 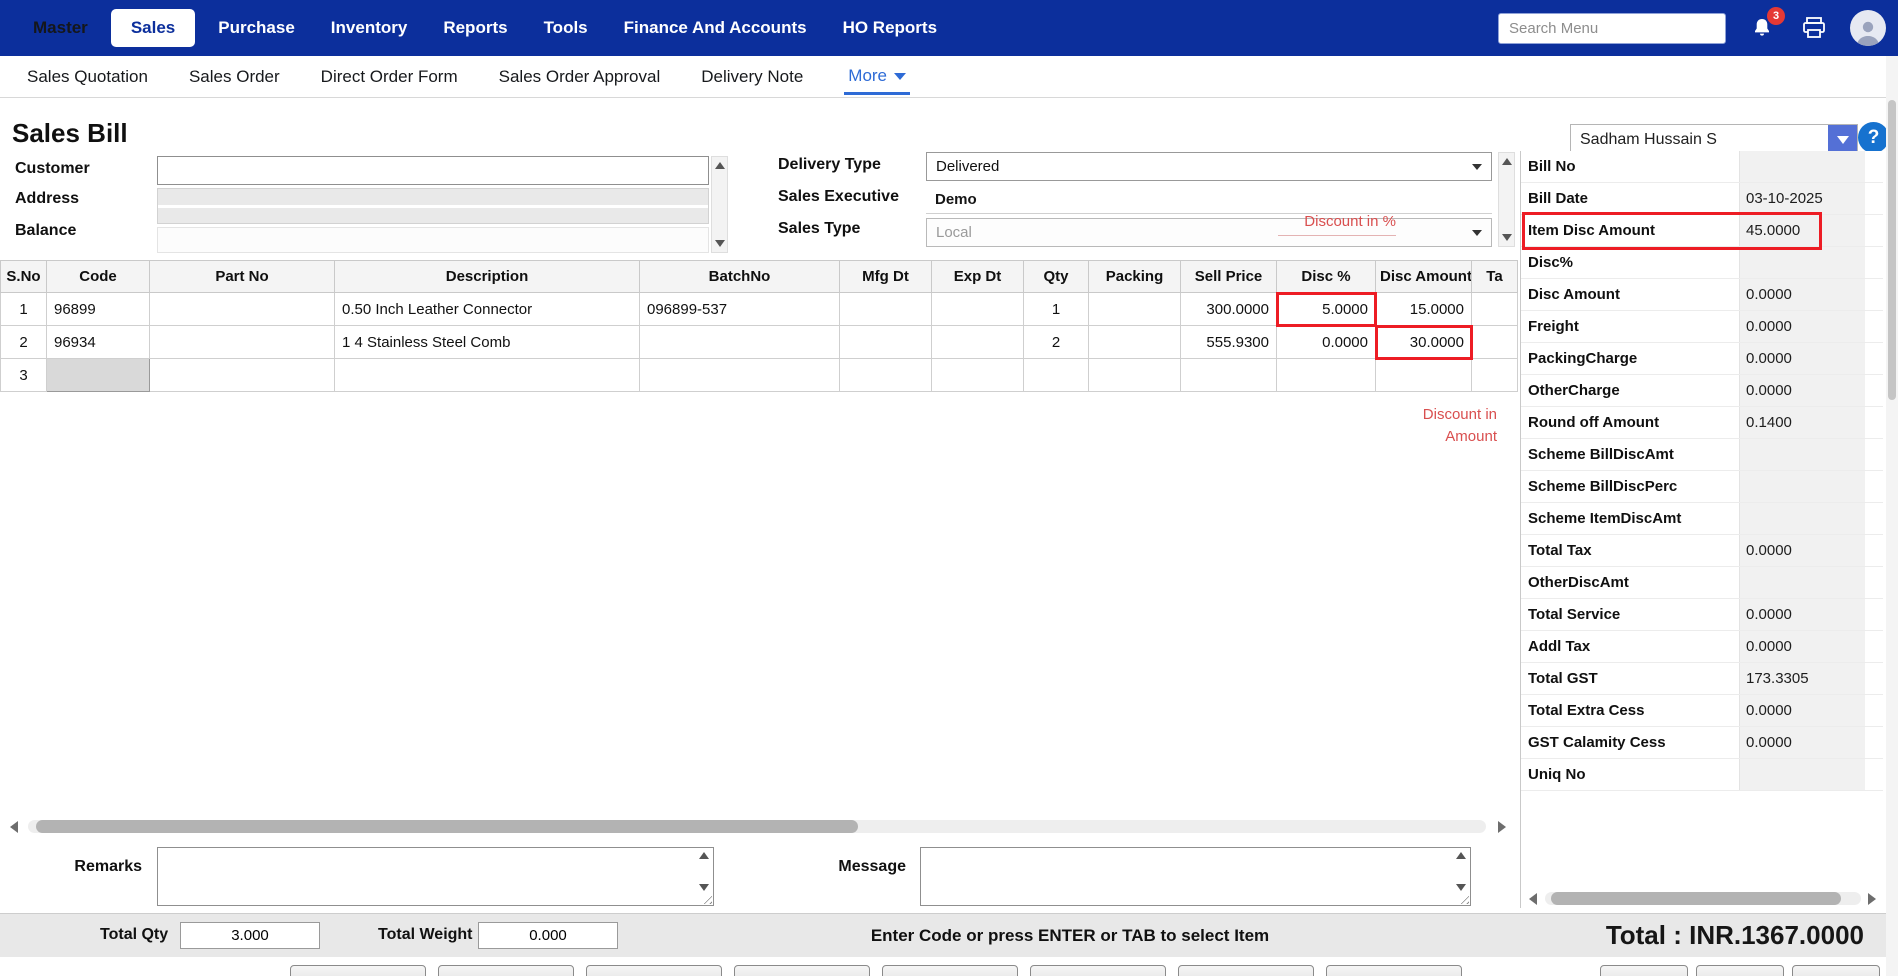 What do you see at coordinates (1209, 232) in the screenshot?
I see `sales-type-select: Local` at bounding box center [1209, 232].